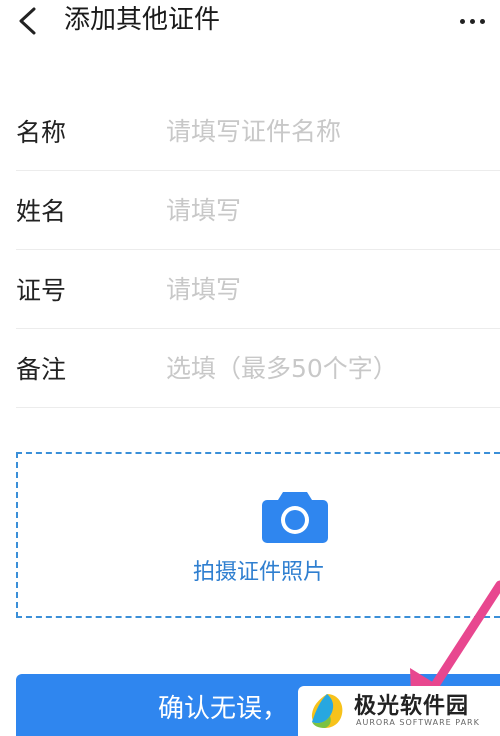 This screenshot has height=736, width=500. Describe the element at coordinates (327, 711) in the screenshot. I see `aurora-logo-icon` at that location.